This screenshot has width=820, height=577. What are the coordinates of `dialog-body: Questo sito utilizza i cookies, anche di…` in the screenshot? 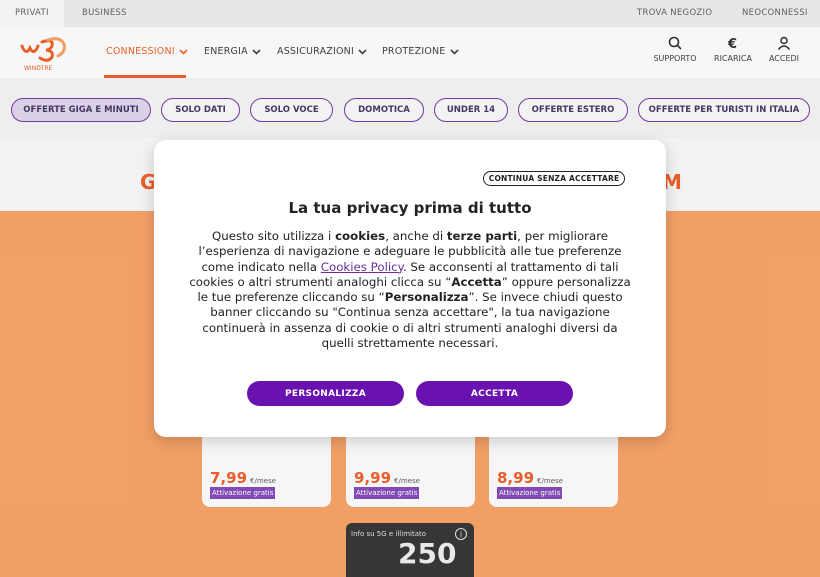 It's located at (410, 290).